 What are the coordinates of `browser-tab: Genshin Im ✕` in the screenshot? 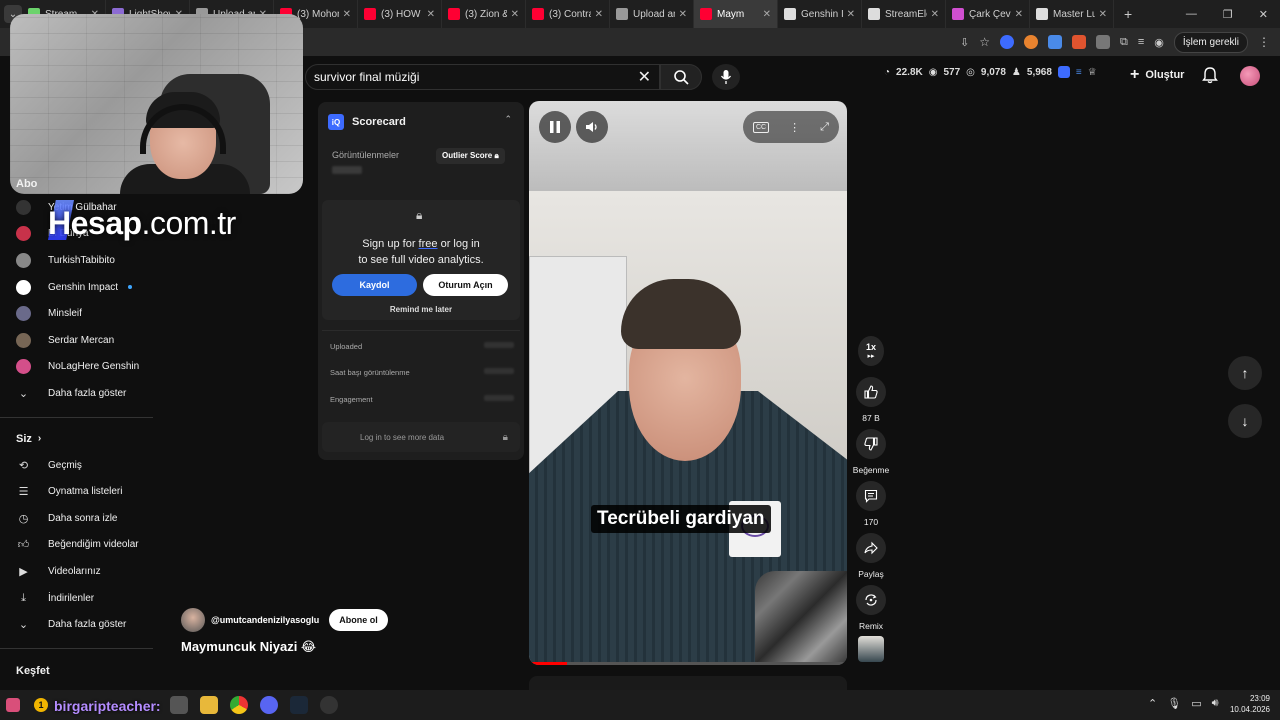 It's located at (820, 14).